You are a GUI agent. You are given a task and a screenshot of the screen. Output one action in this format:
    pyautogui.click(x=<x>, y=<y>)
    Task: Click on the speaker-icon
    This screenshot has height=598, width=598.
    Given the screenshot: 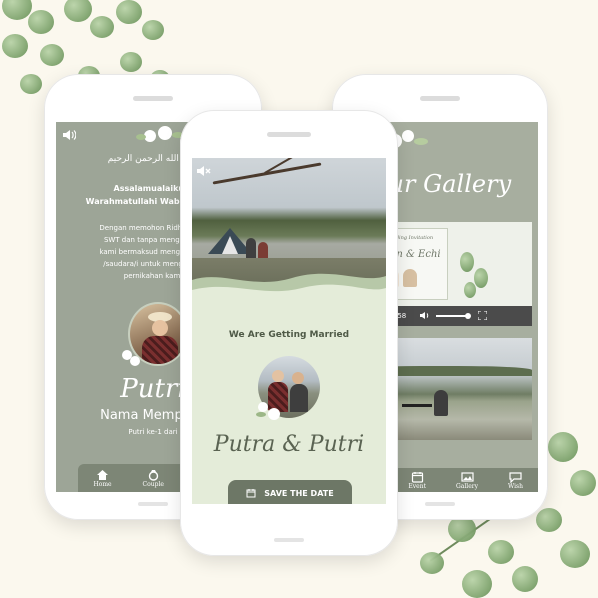 What is the action you would take?
    pyautogui.click(x=69, y=135)
    